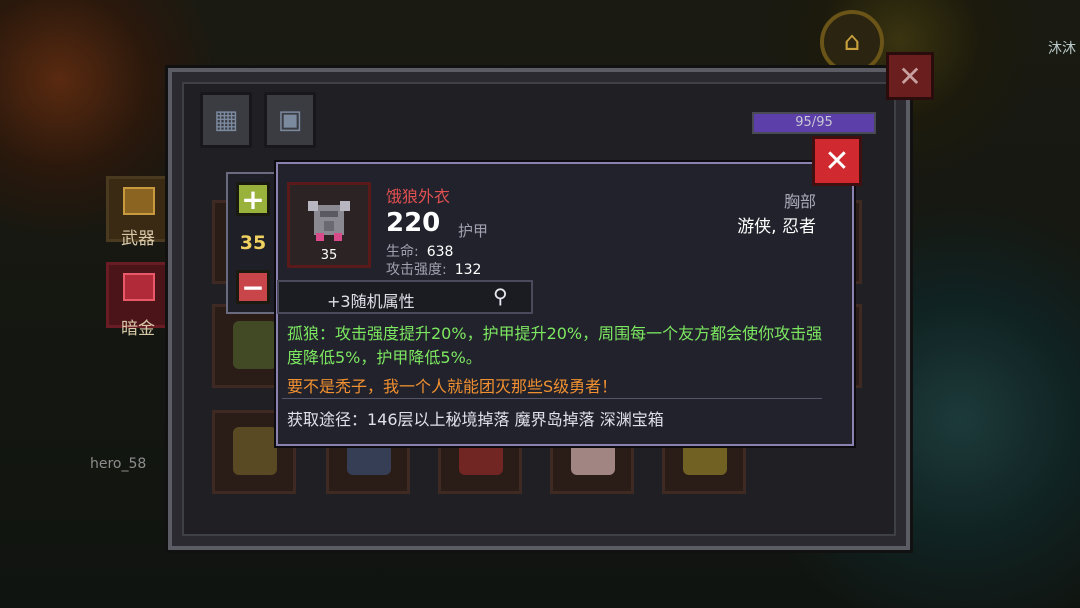 Image resolution: width=1080 pixels, height=608 pixels. Describe the element at coordinates (1062, 49) in the screenshot. I see `player-name-corner: 沐沐` at that location.